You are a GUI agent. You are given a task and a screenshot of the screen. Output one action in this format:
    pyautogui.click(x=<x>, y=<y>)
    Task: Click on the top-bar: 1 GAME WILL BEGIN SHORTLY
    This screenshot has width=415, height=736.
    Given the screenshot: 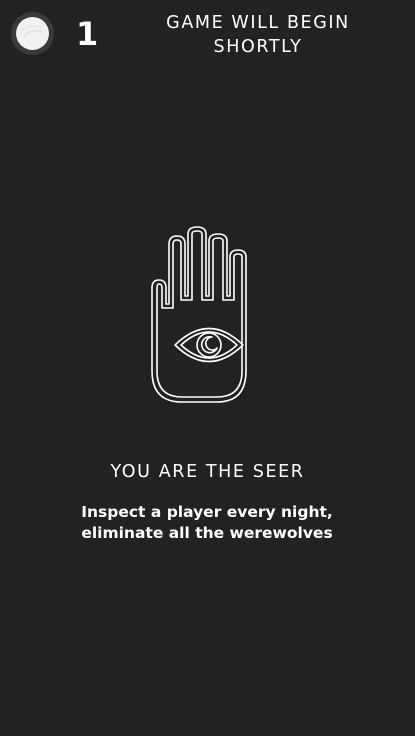 What is the action you would take?
    pyautogui.click(x=207, y=33)
    